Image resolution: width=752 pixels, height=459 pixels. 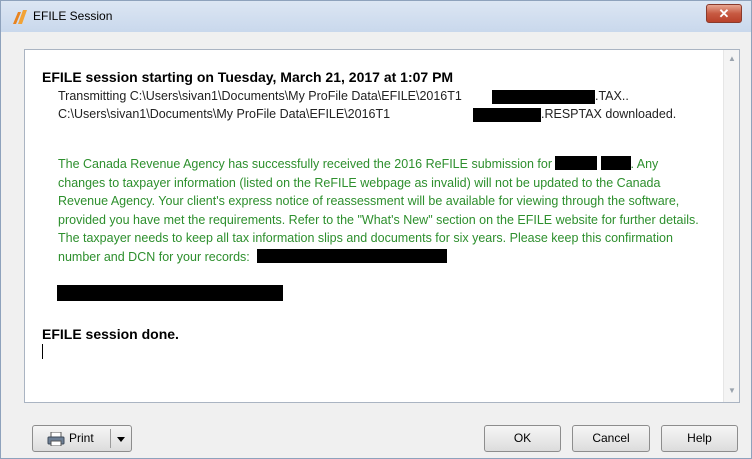 I want to click on transmit-ext: .TAX.., so click(x=612, y=96).